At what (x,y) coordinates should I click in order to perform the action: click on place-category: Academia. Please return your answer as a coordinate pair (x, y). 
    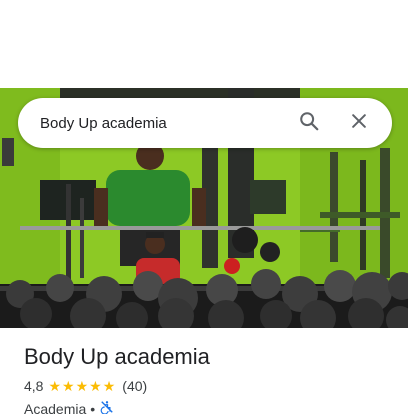
    Looking at the image, I should click on (55, 408).